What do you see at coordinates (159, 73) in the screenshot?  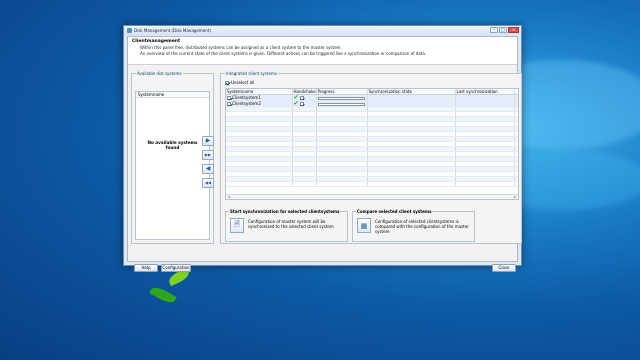 I see `available-systems-label: Available dist systems` at bounding box center [159, 73].